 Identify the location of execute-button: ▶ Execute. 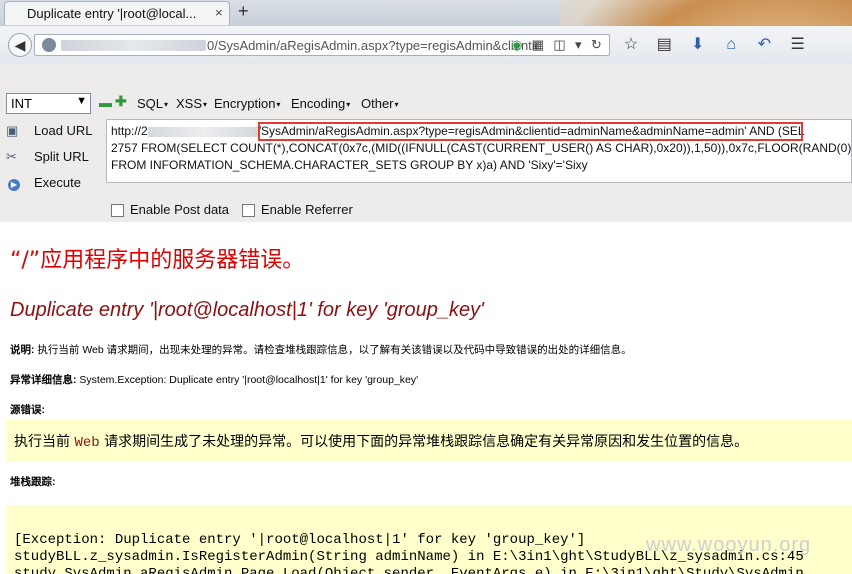
(43, 186).